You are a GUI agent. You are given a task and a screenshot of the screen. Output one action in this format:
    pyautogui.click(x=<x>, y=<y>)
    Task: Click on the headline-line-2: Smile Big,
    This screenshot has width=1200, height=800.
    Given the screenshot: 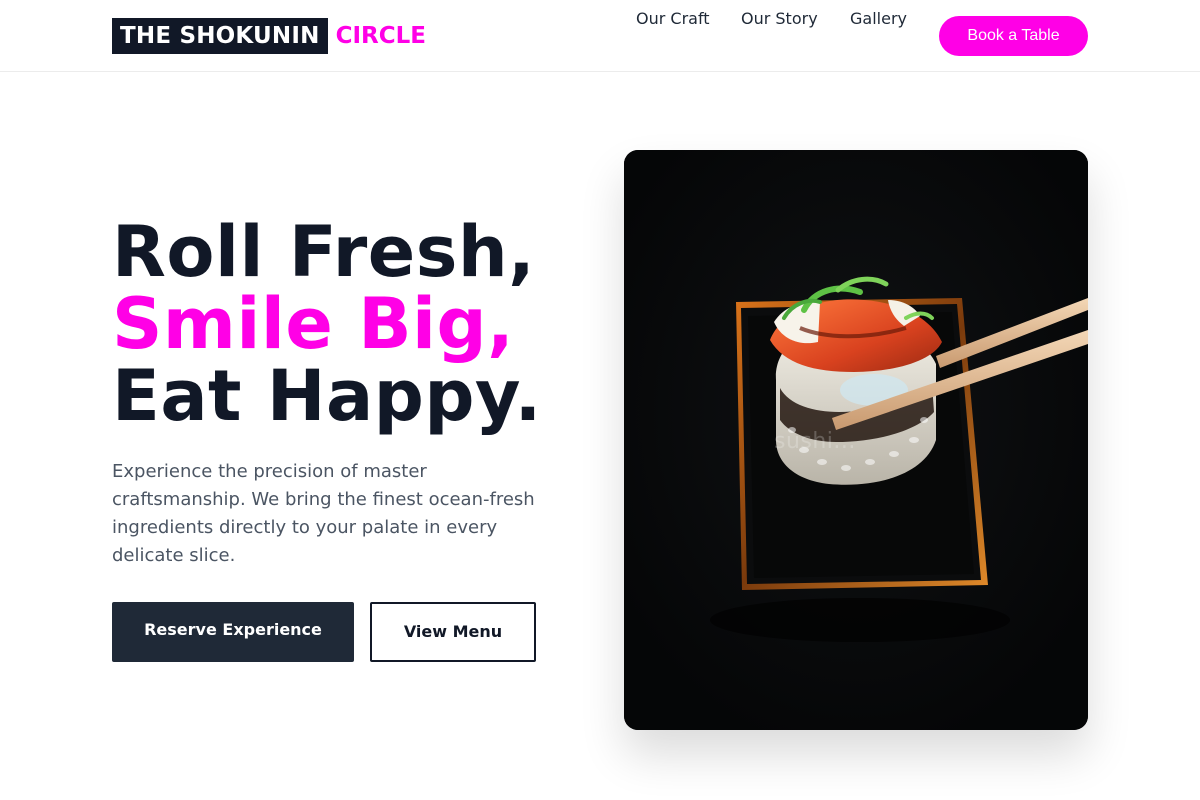 What is the action you would take?
    pyautogui.click(x=313, y=324)
    